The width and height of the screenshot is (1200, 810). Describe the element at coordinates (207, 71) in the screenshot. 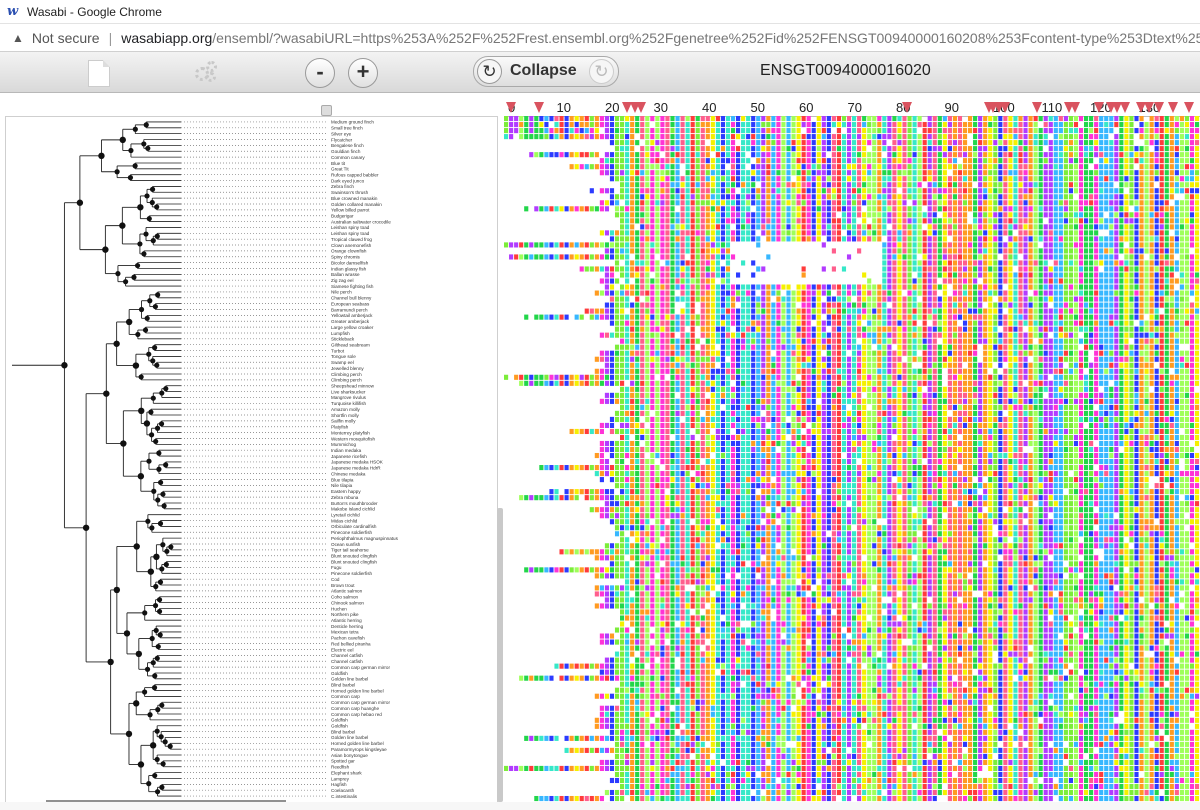

I see `settings-gears-icon` at that location.